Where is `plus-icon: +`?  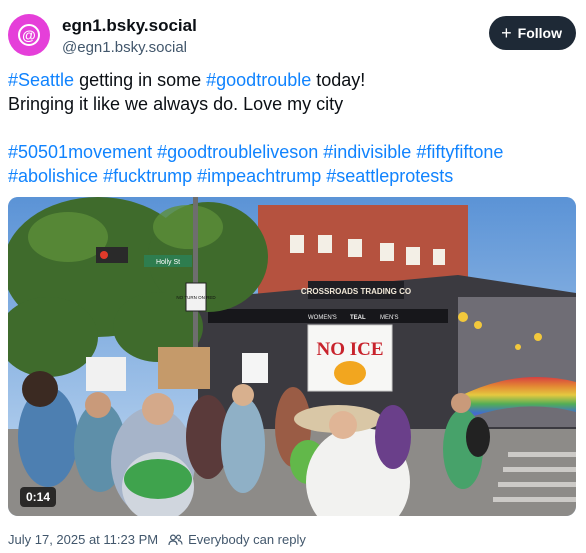
plus-icon: + is located at coordinates (506, 33).